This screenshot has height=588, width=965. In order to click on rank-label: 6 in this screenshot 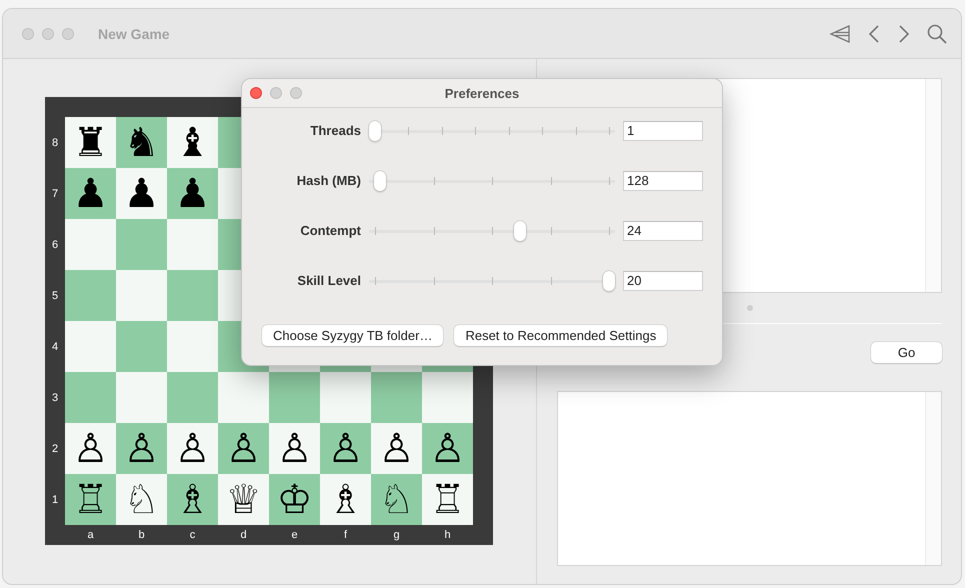, I will do `click(55, 245)`.